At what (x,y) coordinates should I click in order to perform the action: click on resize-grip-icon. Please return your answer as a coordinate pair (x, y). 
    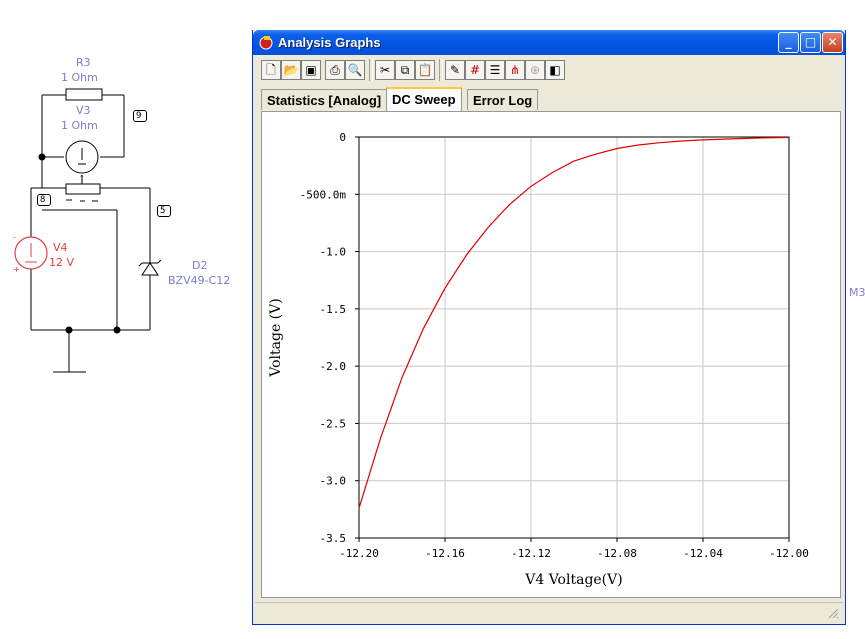
    Looking at the image, I should click on (833, 613).